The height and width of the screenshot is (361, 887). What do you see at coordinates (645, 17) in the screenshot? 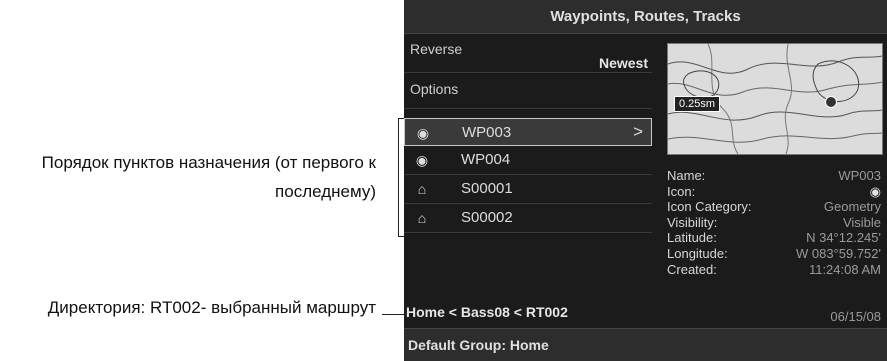
I see `screen-title: Waypoints, Routes, Tracks` at bounding box center [645, 17].